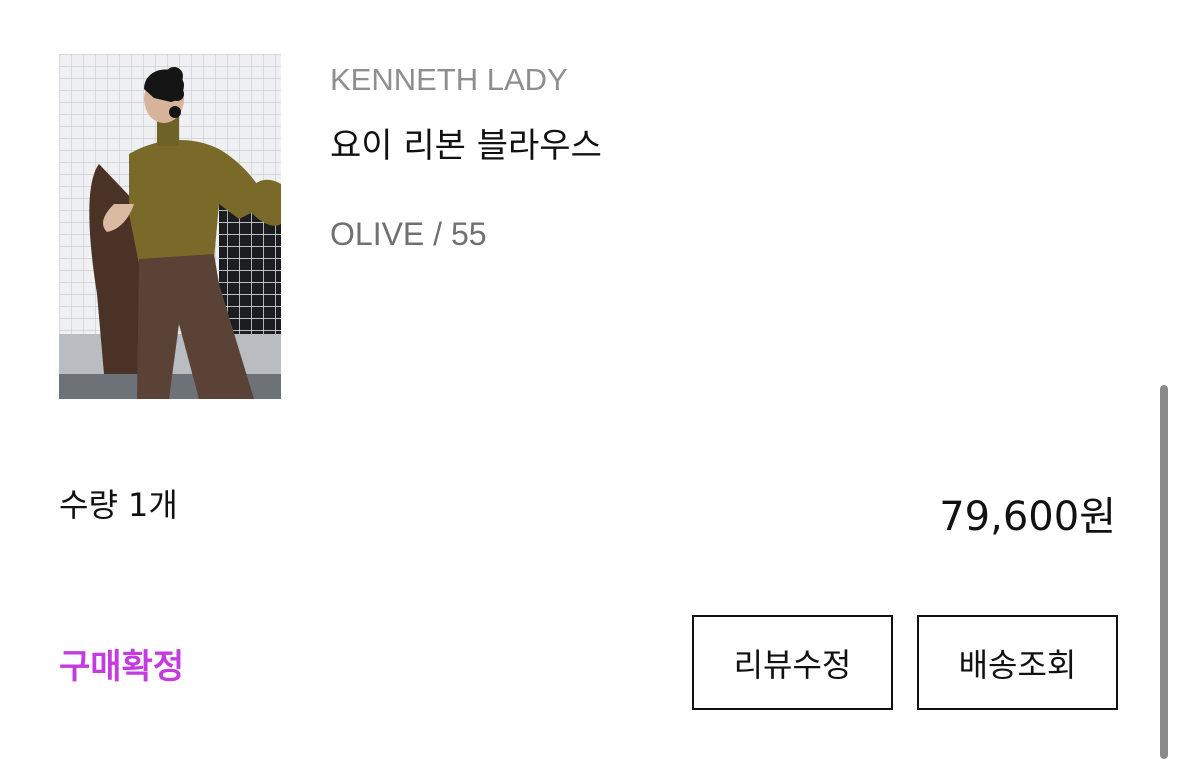  Describe the element at coordinates (408, 234) in the screenshot. I see `product-option: OLIVE / 55` at that location.